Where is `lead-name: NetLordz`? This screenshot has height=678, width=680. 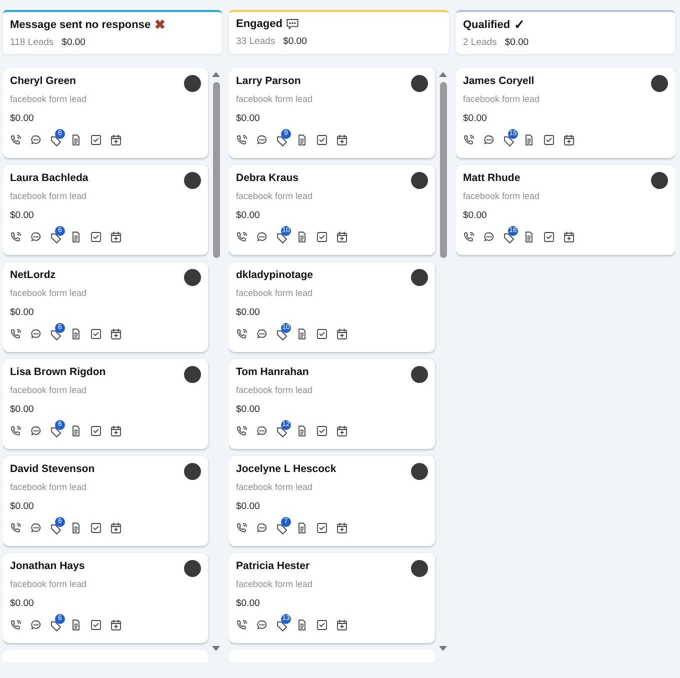
lead-name: NetLordz is located at coordinates (33, 275).